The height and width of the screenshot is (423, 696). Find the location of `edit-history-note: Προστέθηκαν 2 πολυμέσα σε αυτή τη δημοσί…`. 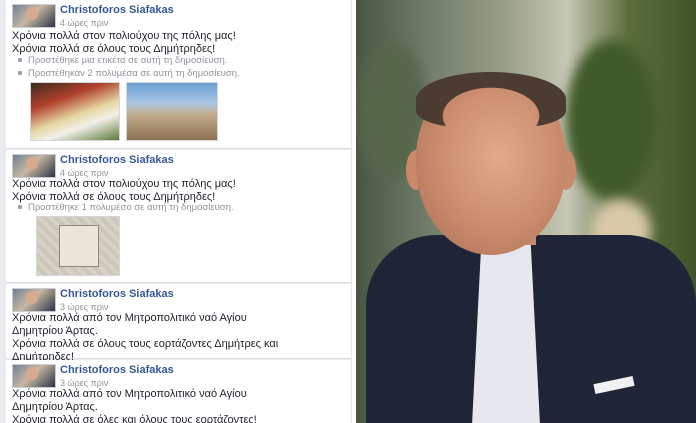

edit-history-note: Προστέθηκαν 2 πολυμέσα σε αυτή τη δημοσί… is located at coordinates (129, 73).